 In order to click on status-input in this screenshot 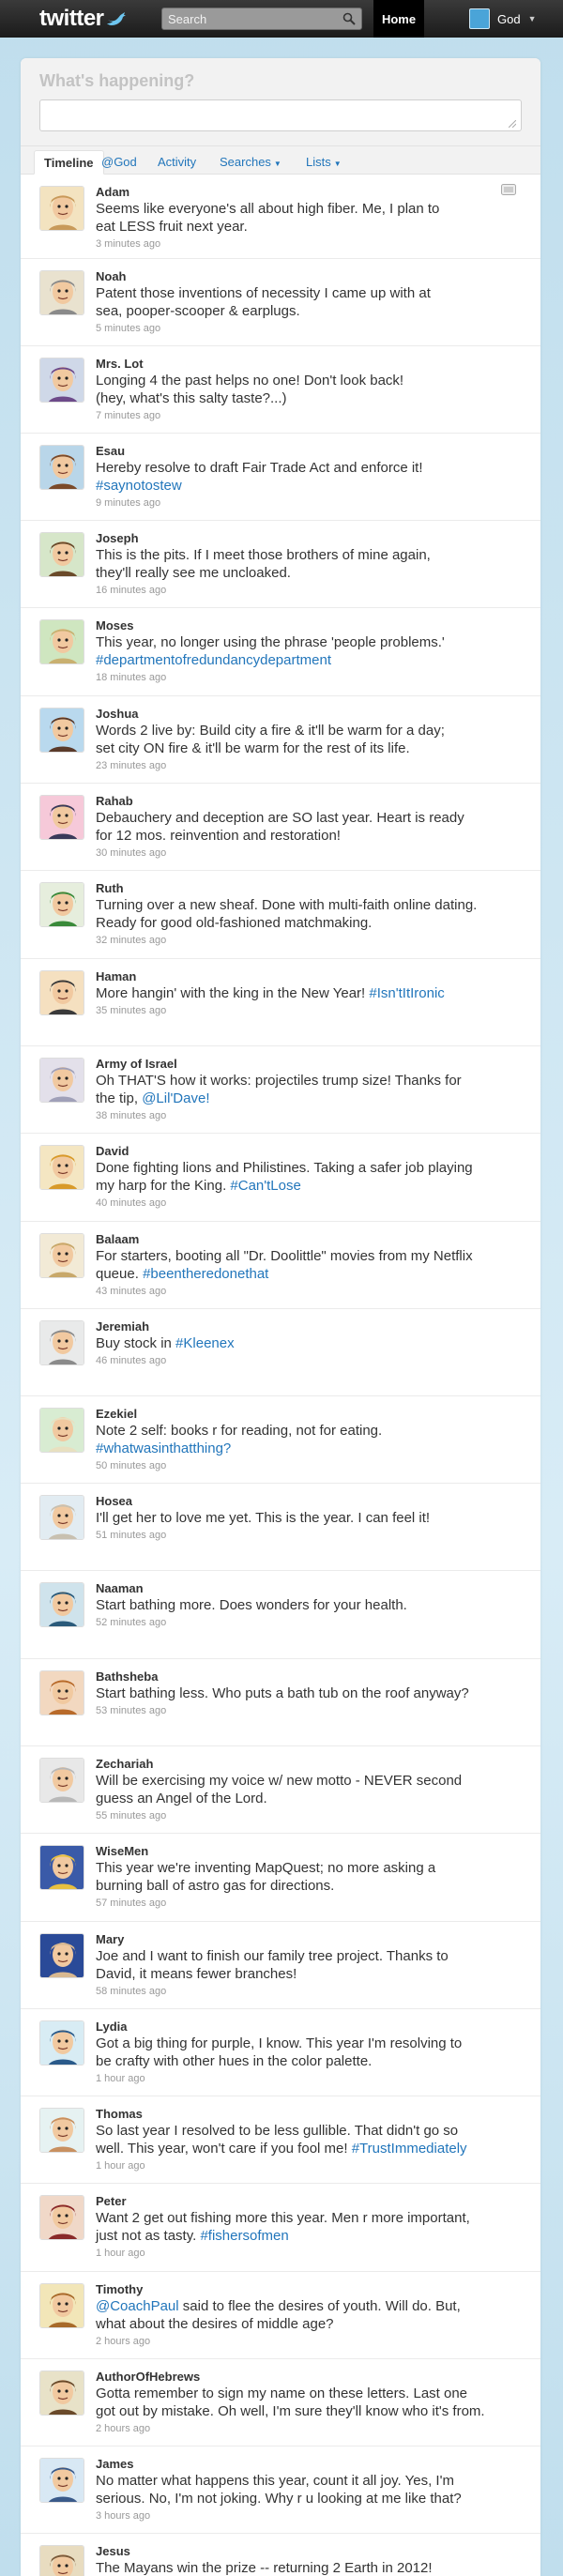, I will do `click(280, 115)`.